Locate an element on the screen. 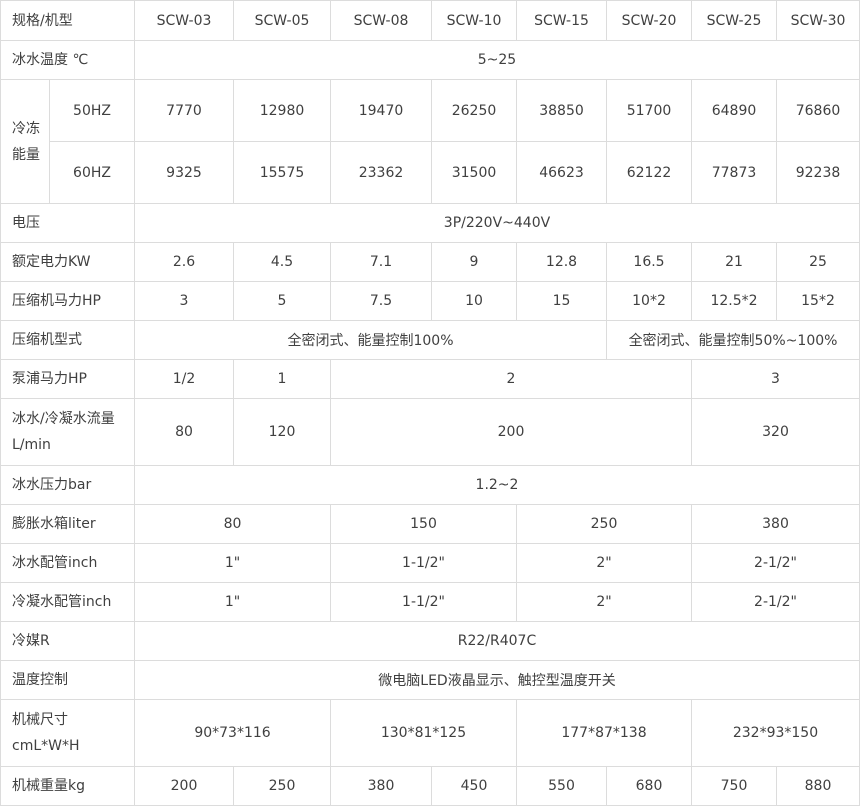  cell-value: 51700 is located at coordinates (649, 110).